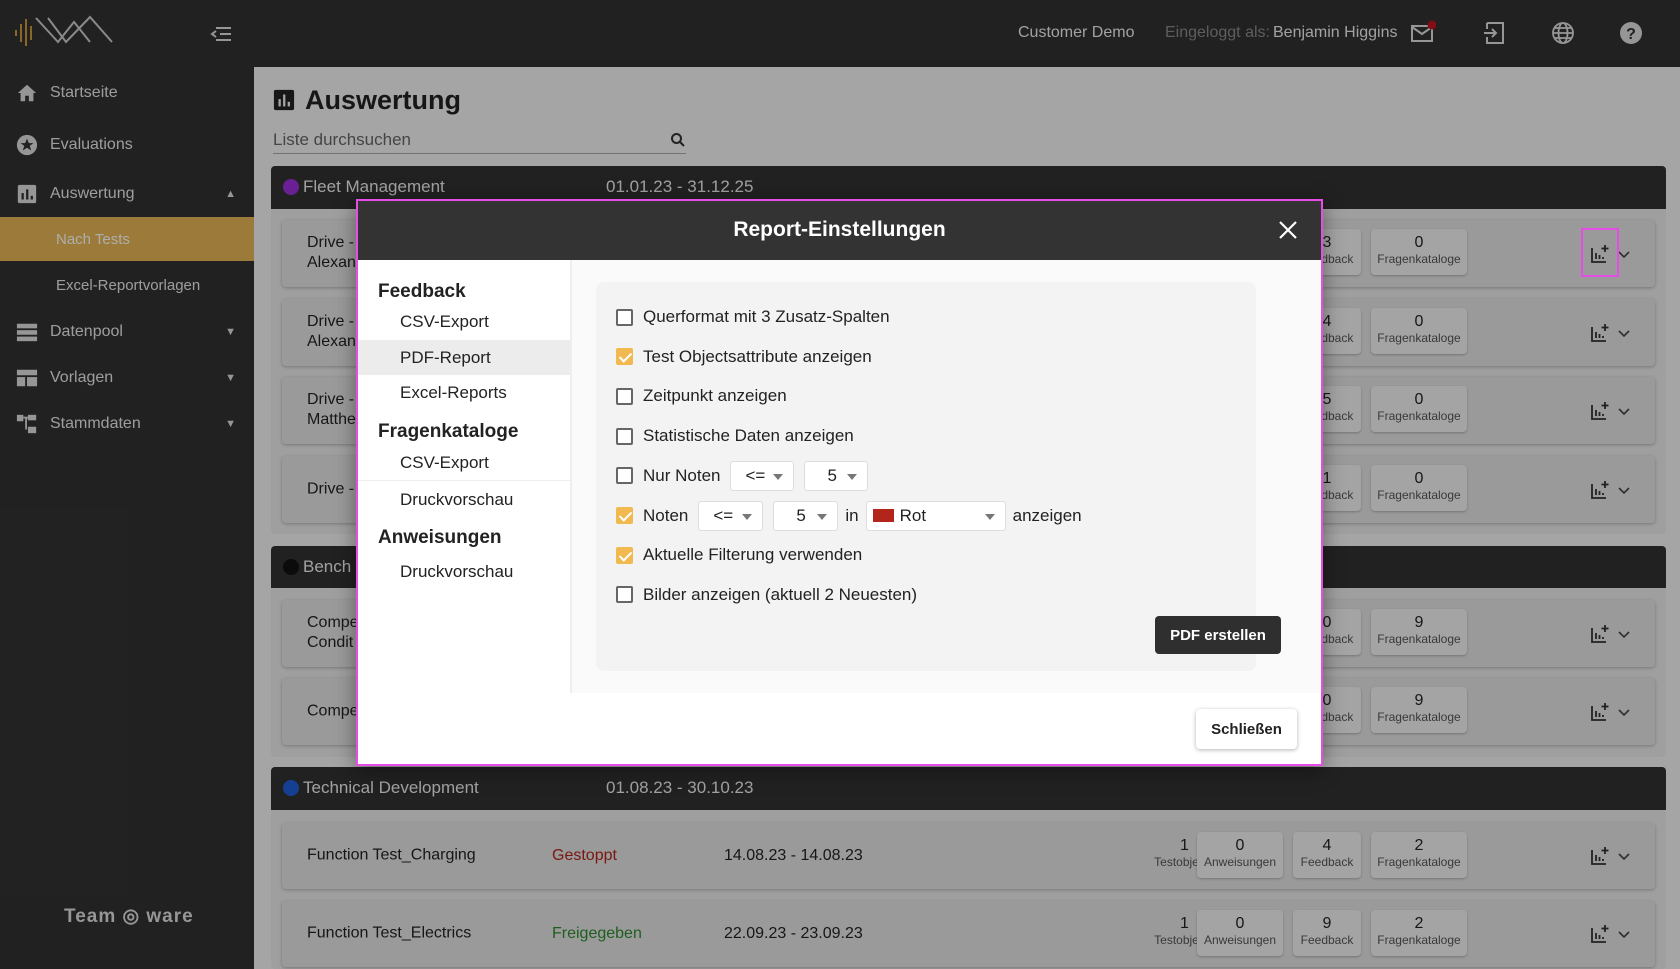 Image resolution: width=1680 pixels, height=969 pixels. I want to click on option-row: Noten <= 5 in Rot anzeigen, so click(849, 515).